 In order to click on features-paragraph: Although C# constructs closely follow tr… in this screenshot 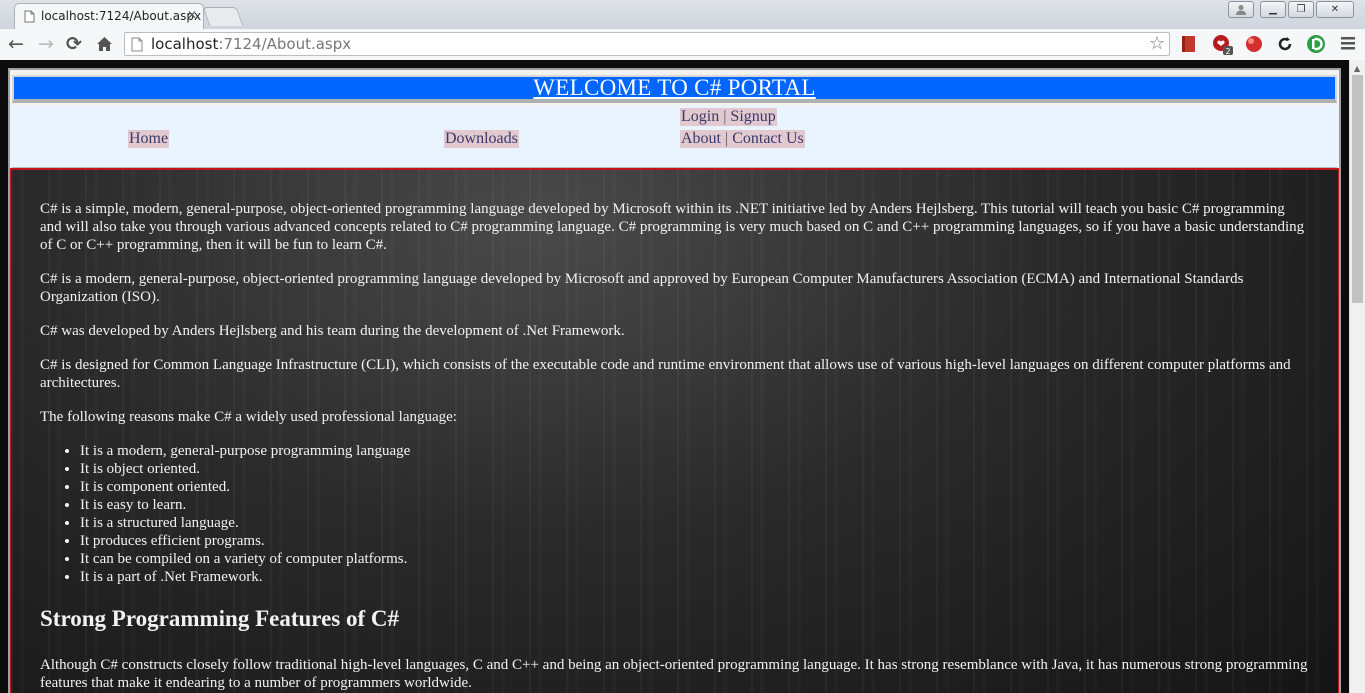, I will do `click(674, 674)`.